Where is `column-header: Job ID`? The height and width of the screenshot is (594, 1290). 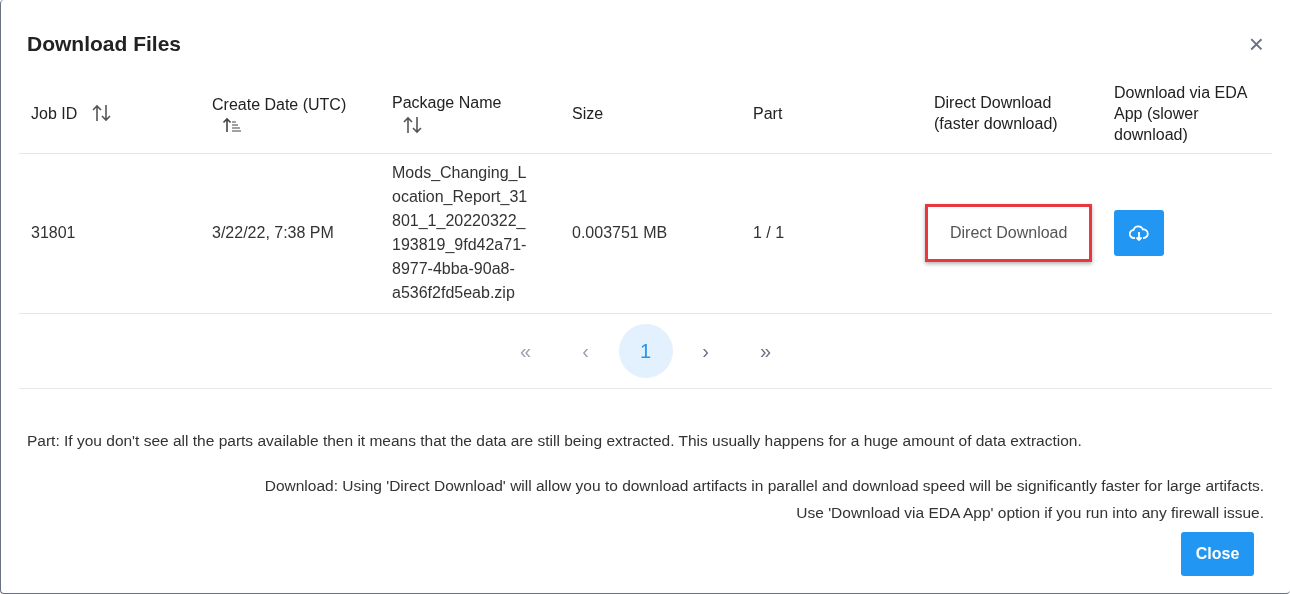 column-header: Job ID is located at coordinates (54, 113).